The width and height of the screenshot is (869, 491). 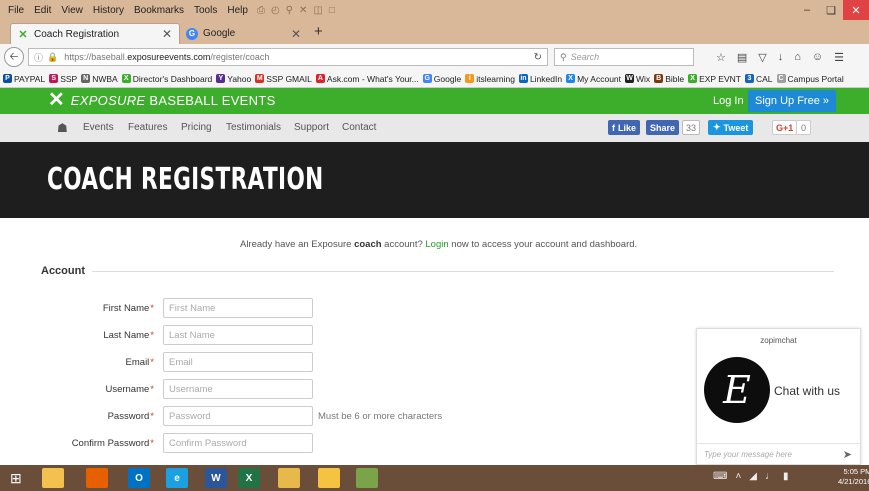 I want to click on reload-icon: ↻, so click(x=538, y=57).